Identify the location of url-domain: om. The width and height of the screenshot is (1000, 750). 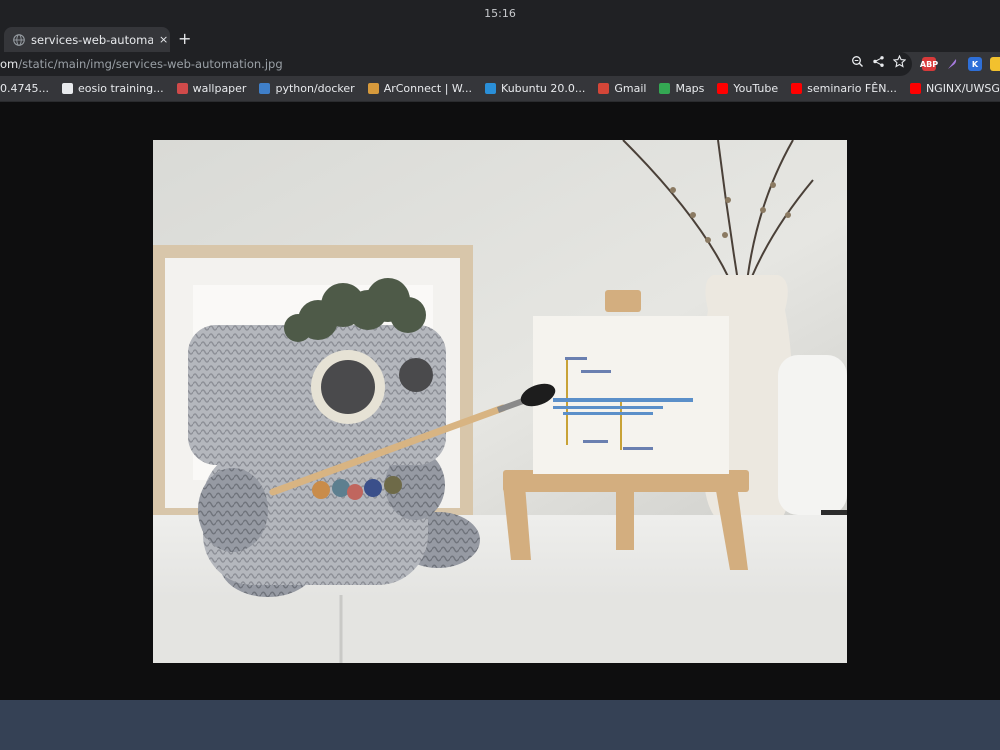
(9, 64).